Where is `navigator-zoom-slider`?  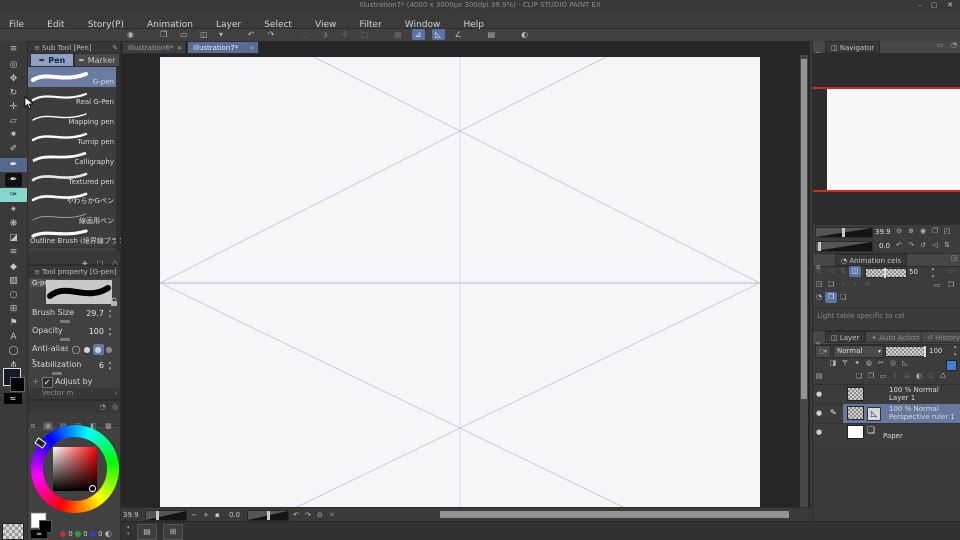
navigator-zoom-slider is located at coordinates (844, 232).